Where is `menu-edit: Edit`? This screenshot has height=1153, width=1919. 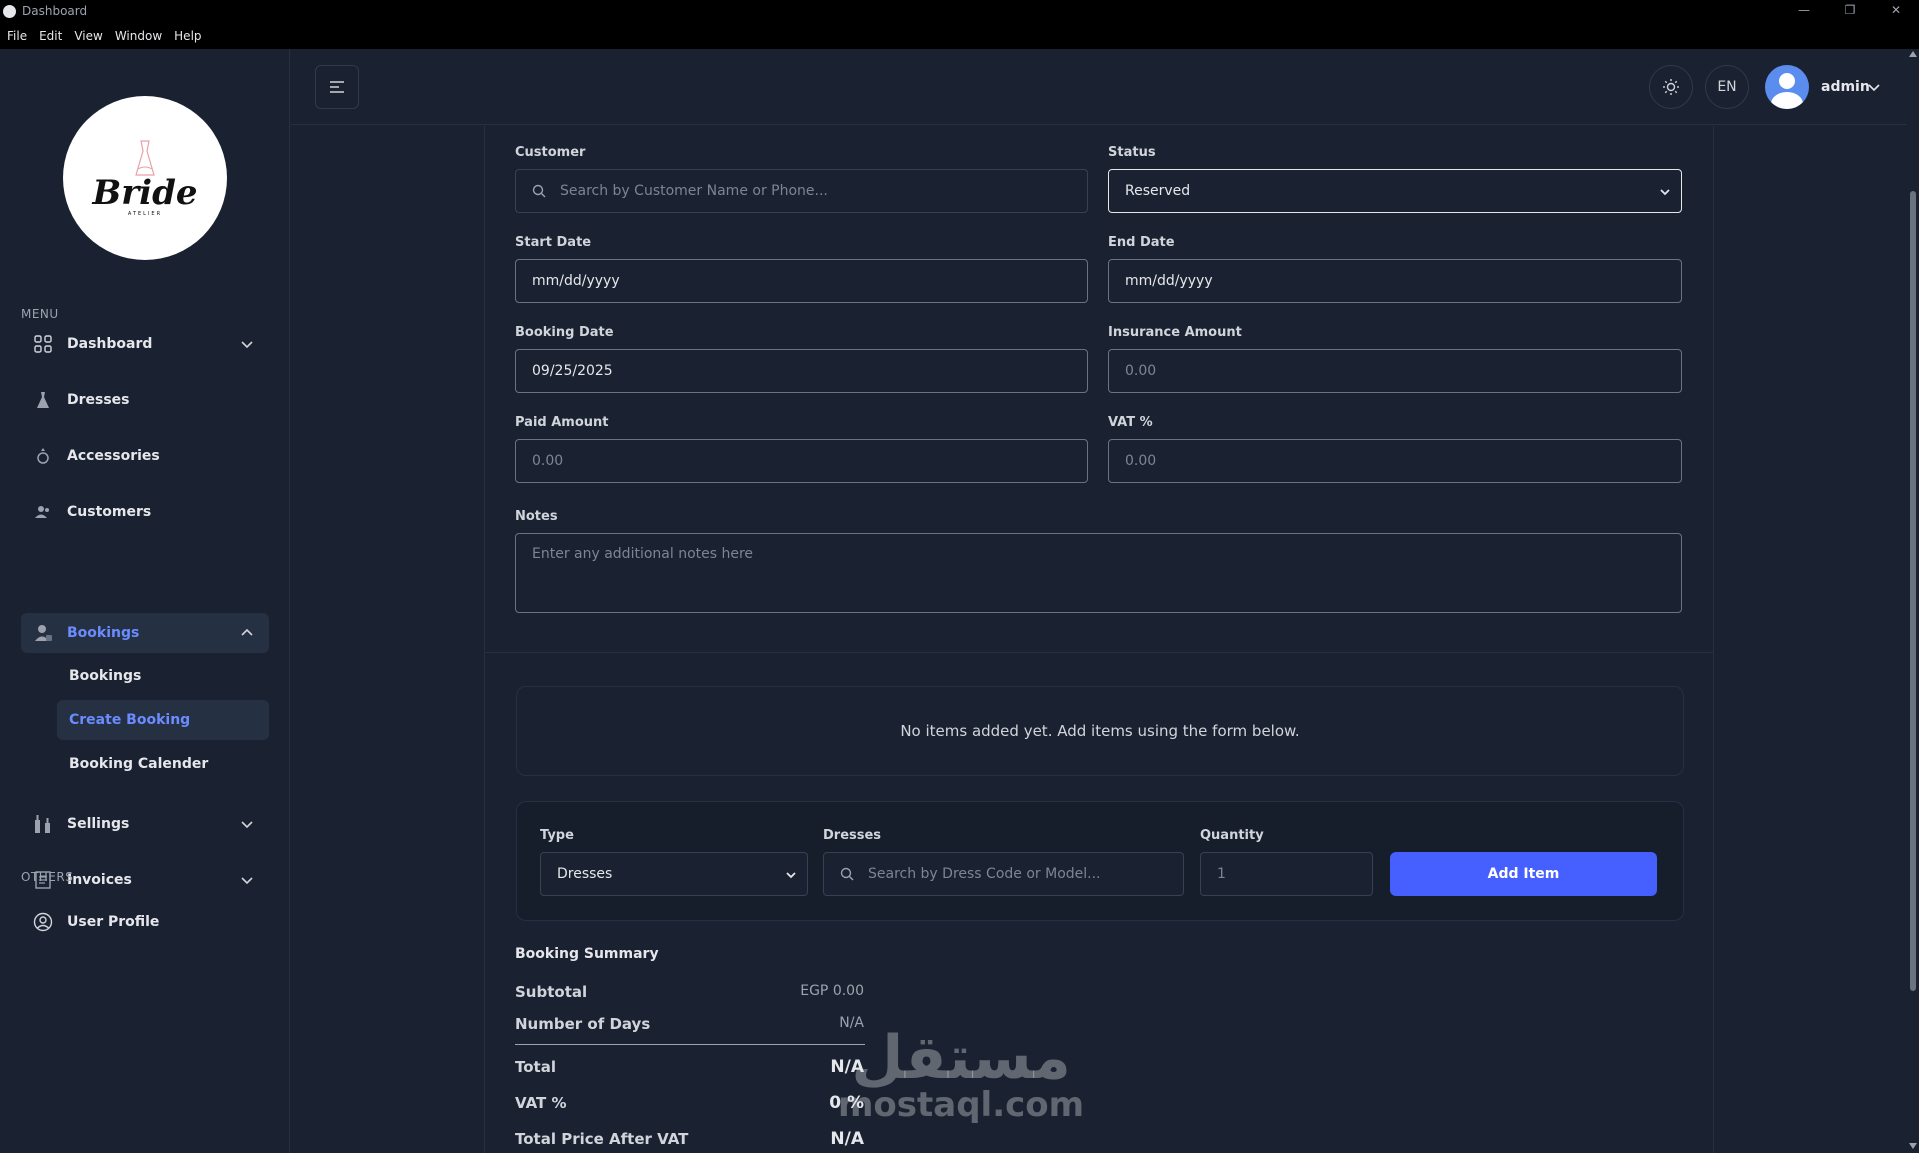
menu-edit: Edit is located at coordinates (50, 36).